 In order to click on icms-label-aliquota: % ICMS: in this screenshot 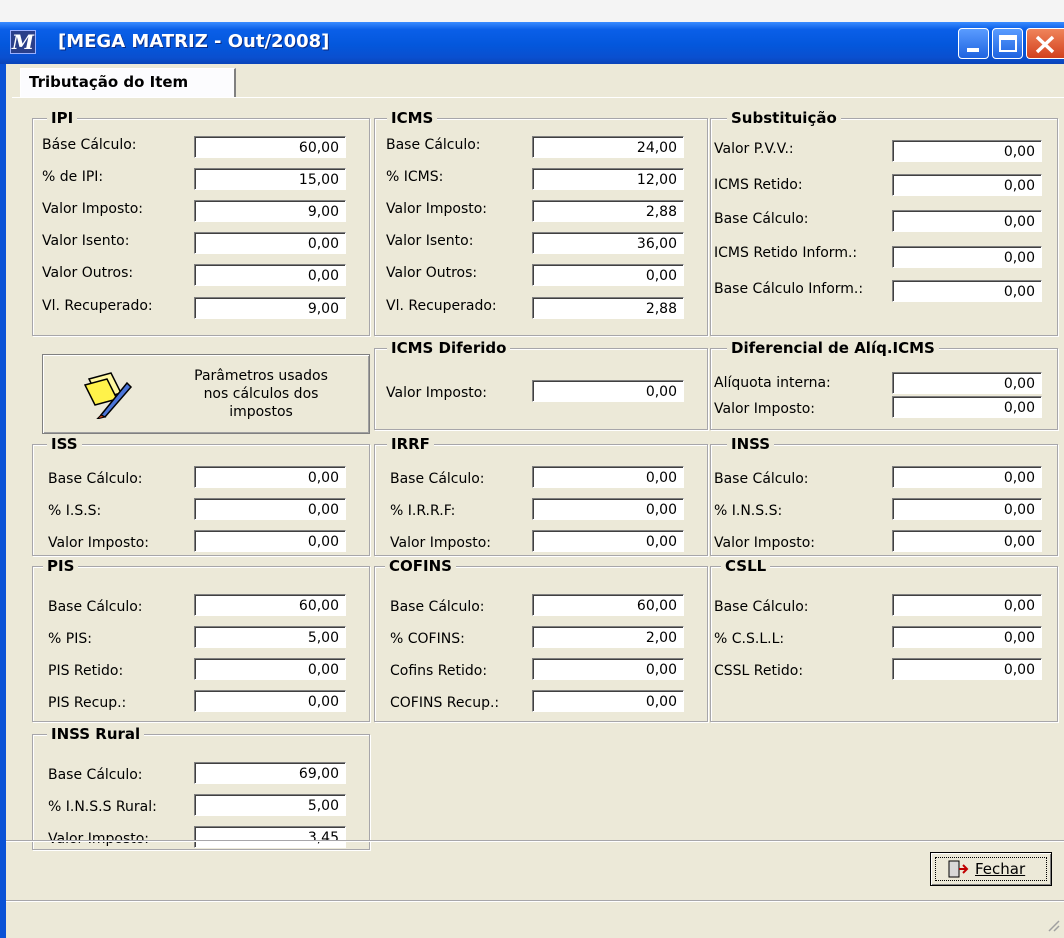, I will do `click(415, 177)`.